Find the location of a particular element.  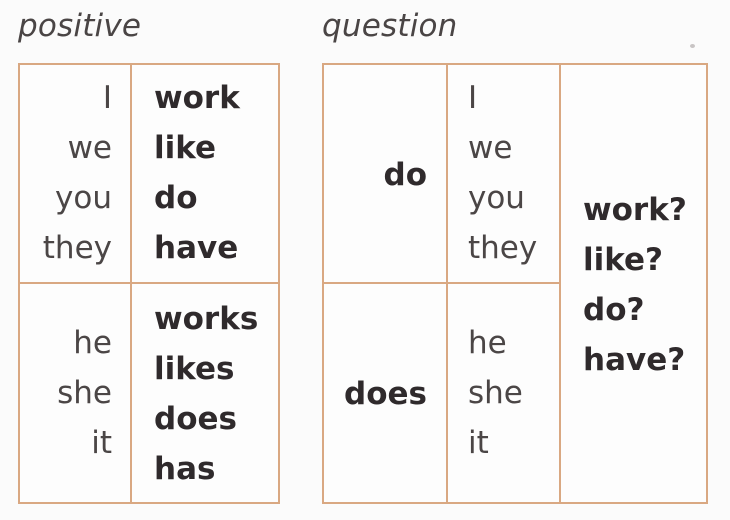

positive-base-verbs: work like do have is located at coordinates (215, 173).